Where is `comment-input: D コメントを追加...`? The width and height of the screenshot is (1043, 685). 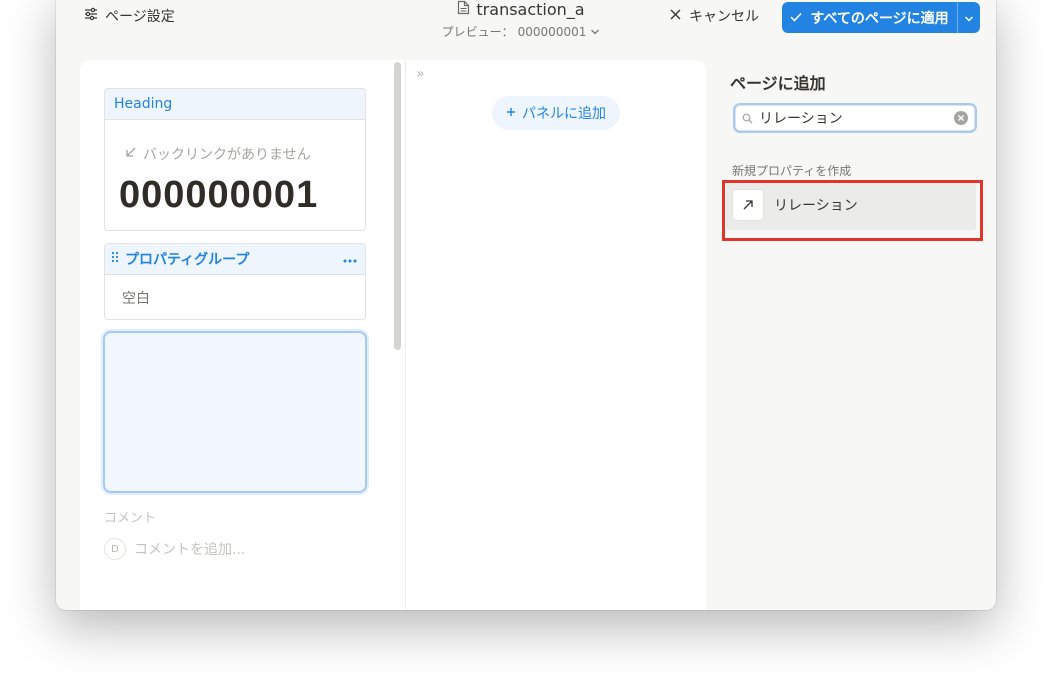 comment-input: D コメントを追加... is located at coordinates (174, 549).